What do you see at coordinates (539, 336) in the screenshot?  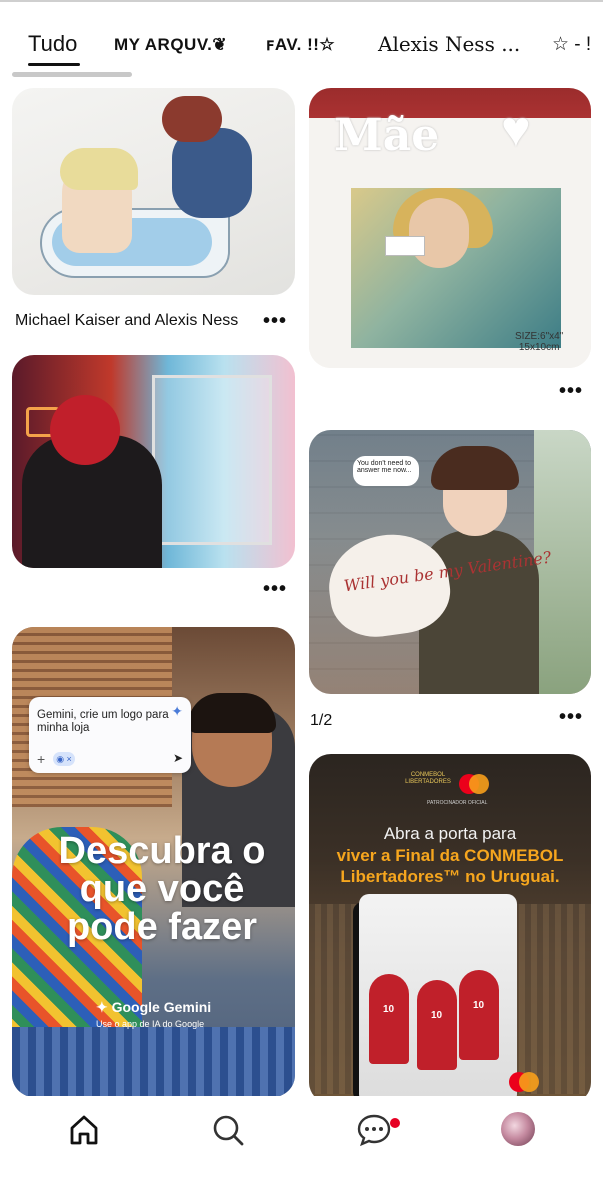 I see `size-label-line-1: SIZE:6"x4"` at bounding box center [539, 336].